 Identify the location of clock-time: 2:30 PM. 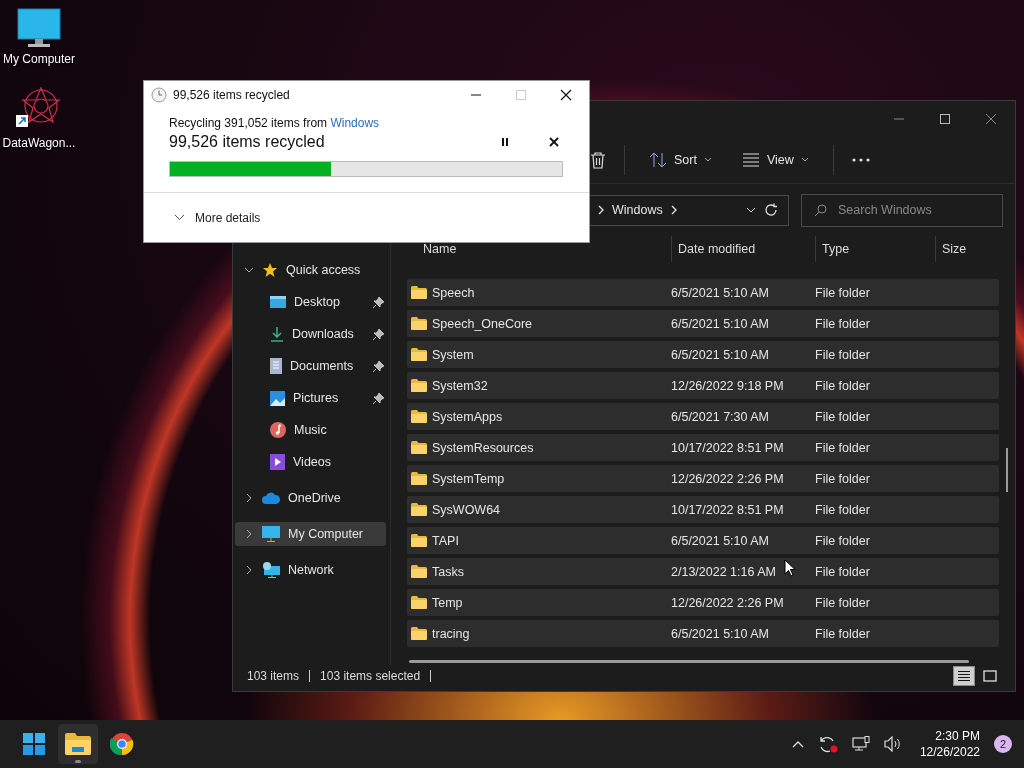
(957, 736).